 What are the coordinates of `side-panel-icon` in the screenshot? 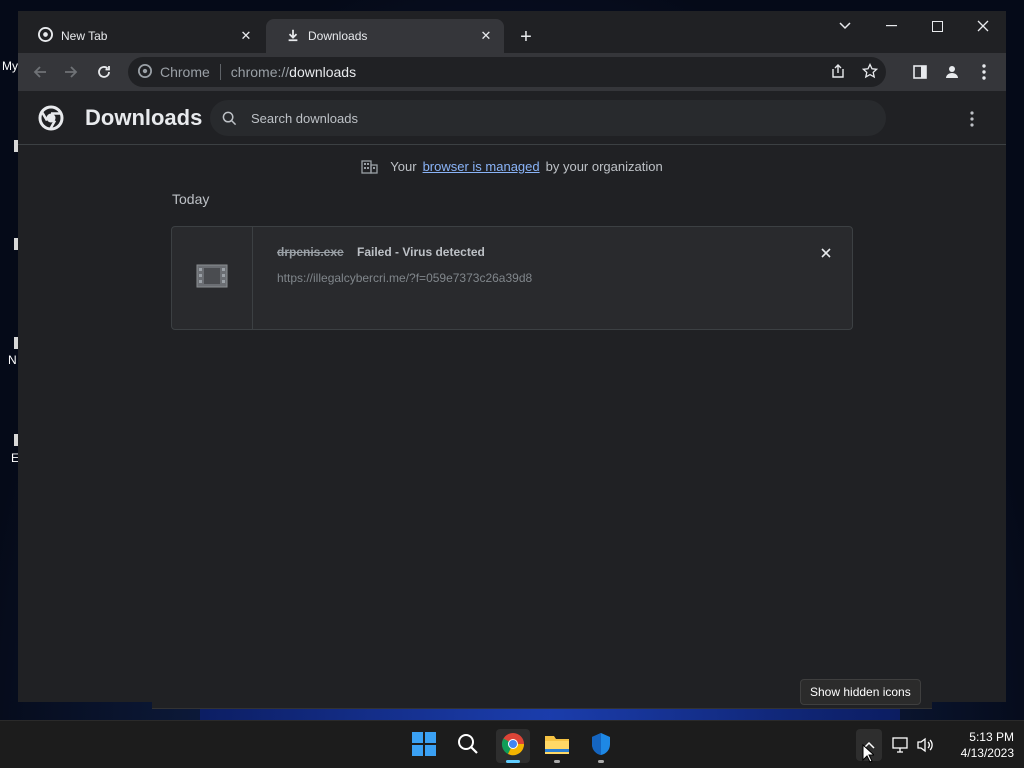 It's located at (920, 72).